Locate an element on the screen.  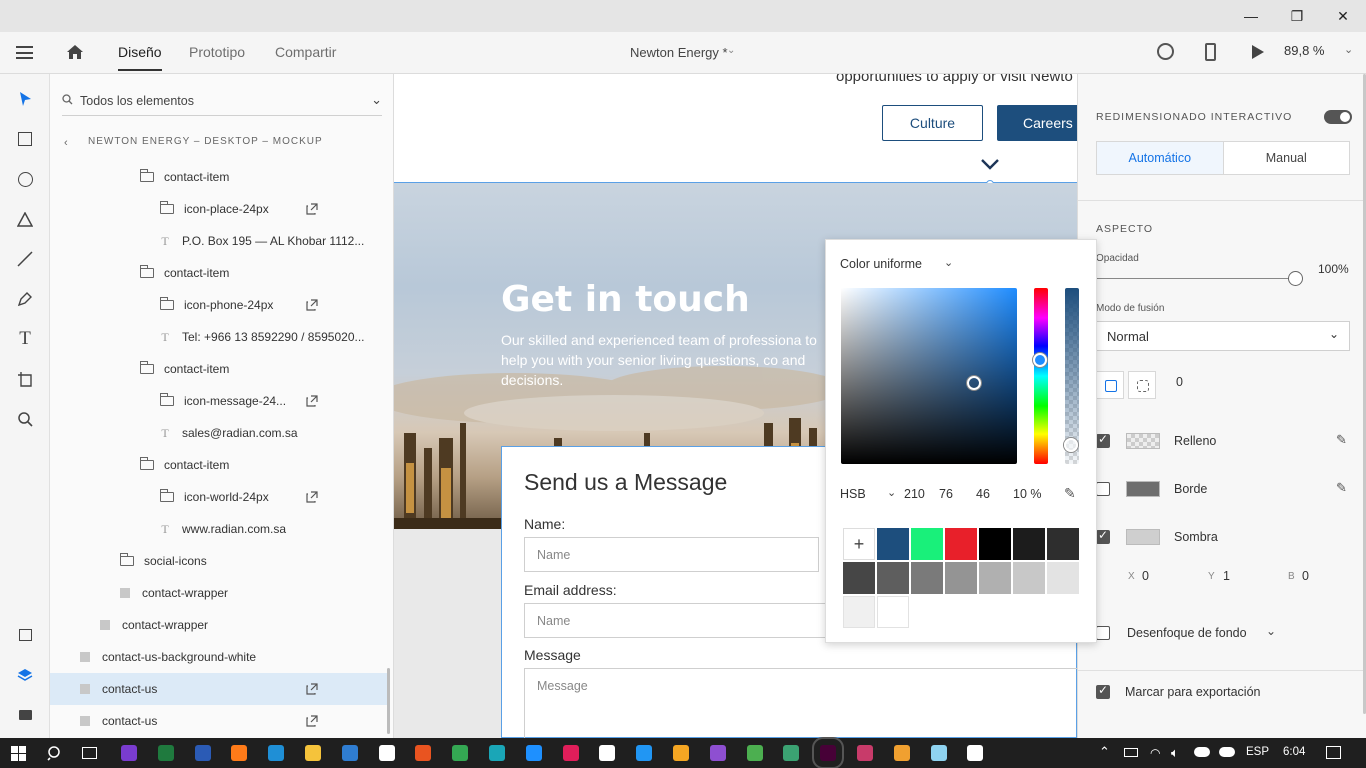
pen-icon is located at coordinates (25, 299).